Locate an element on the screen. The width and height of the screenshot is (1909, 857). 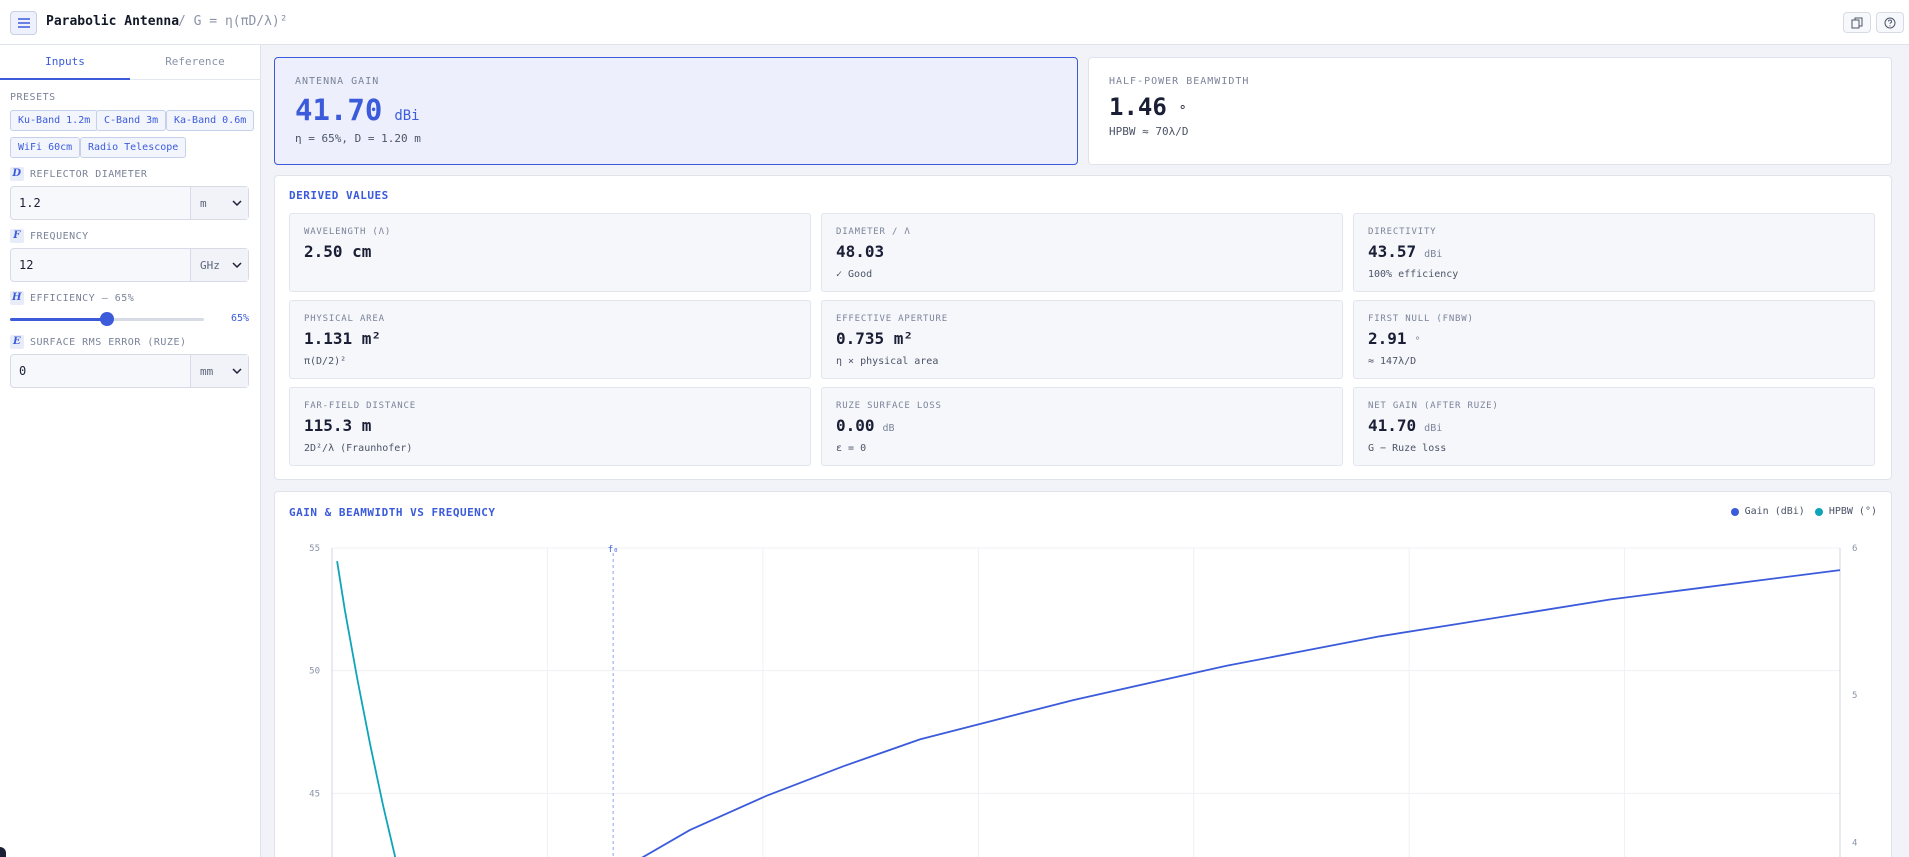
surface-symbol: E is located at coordinates (17, 342).